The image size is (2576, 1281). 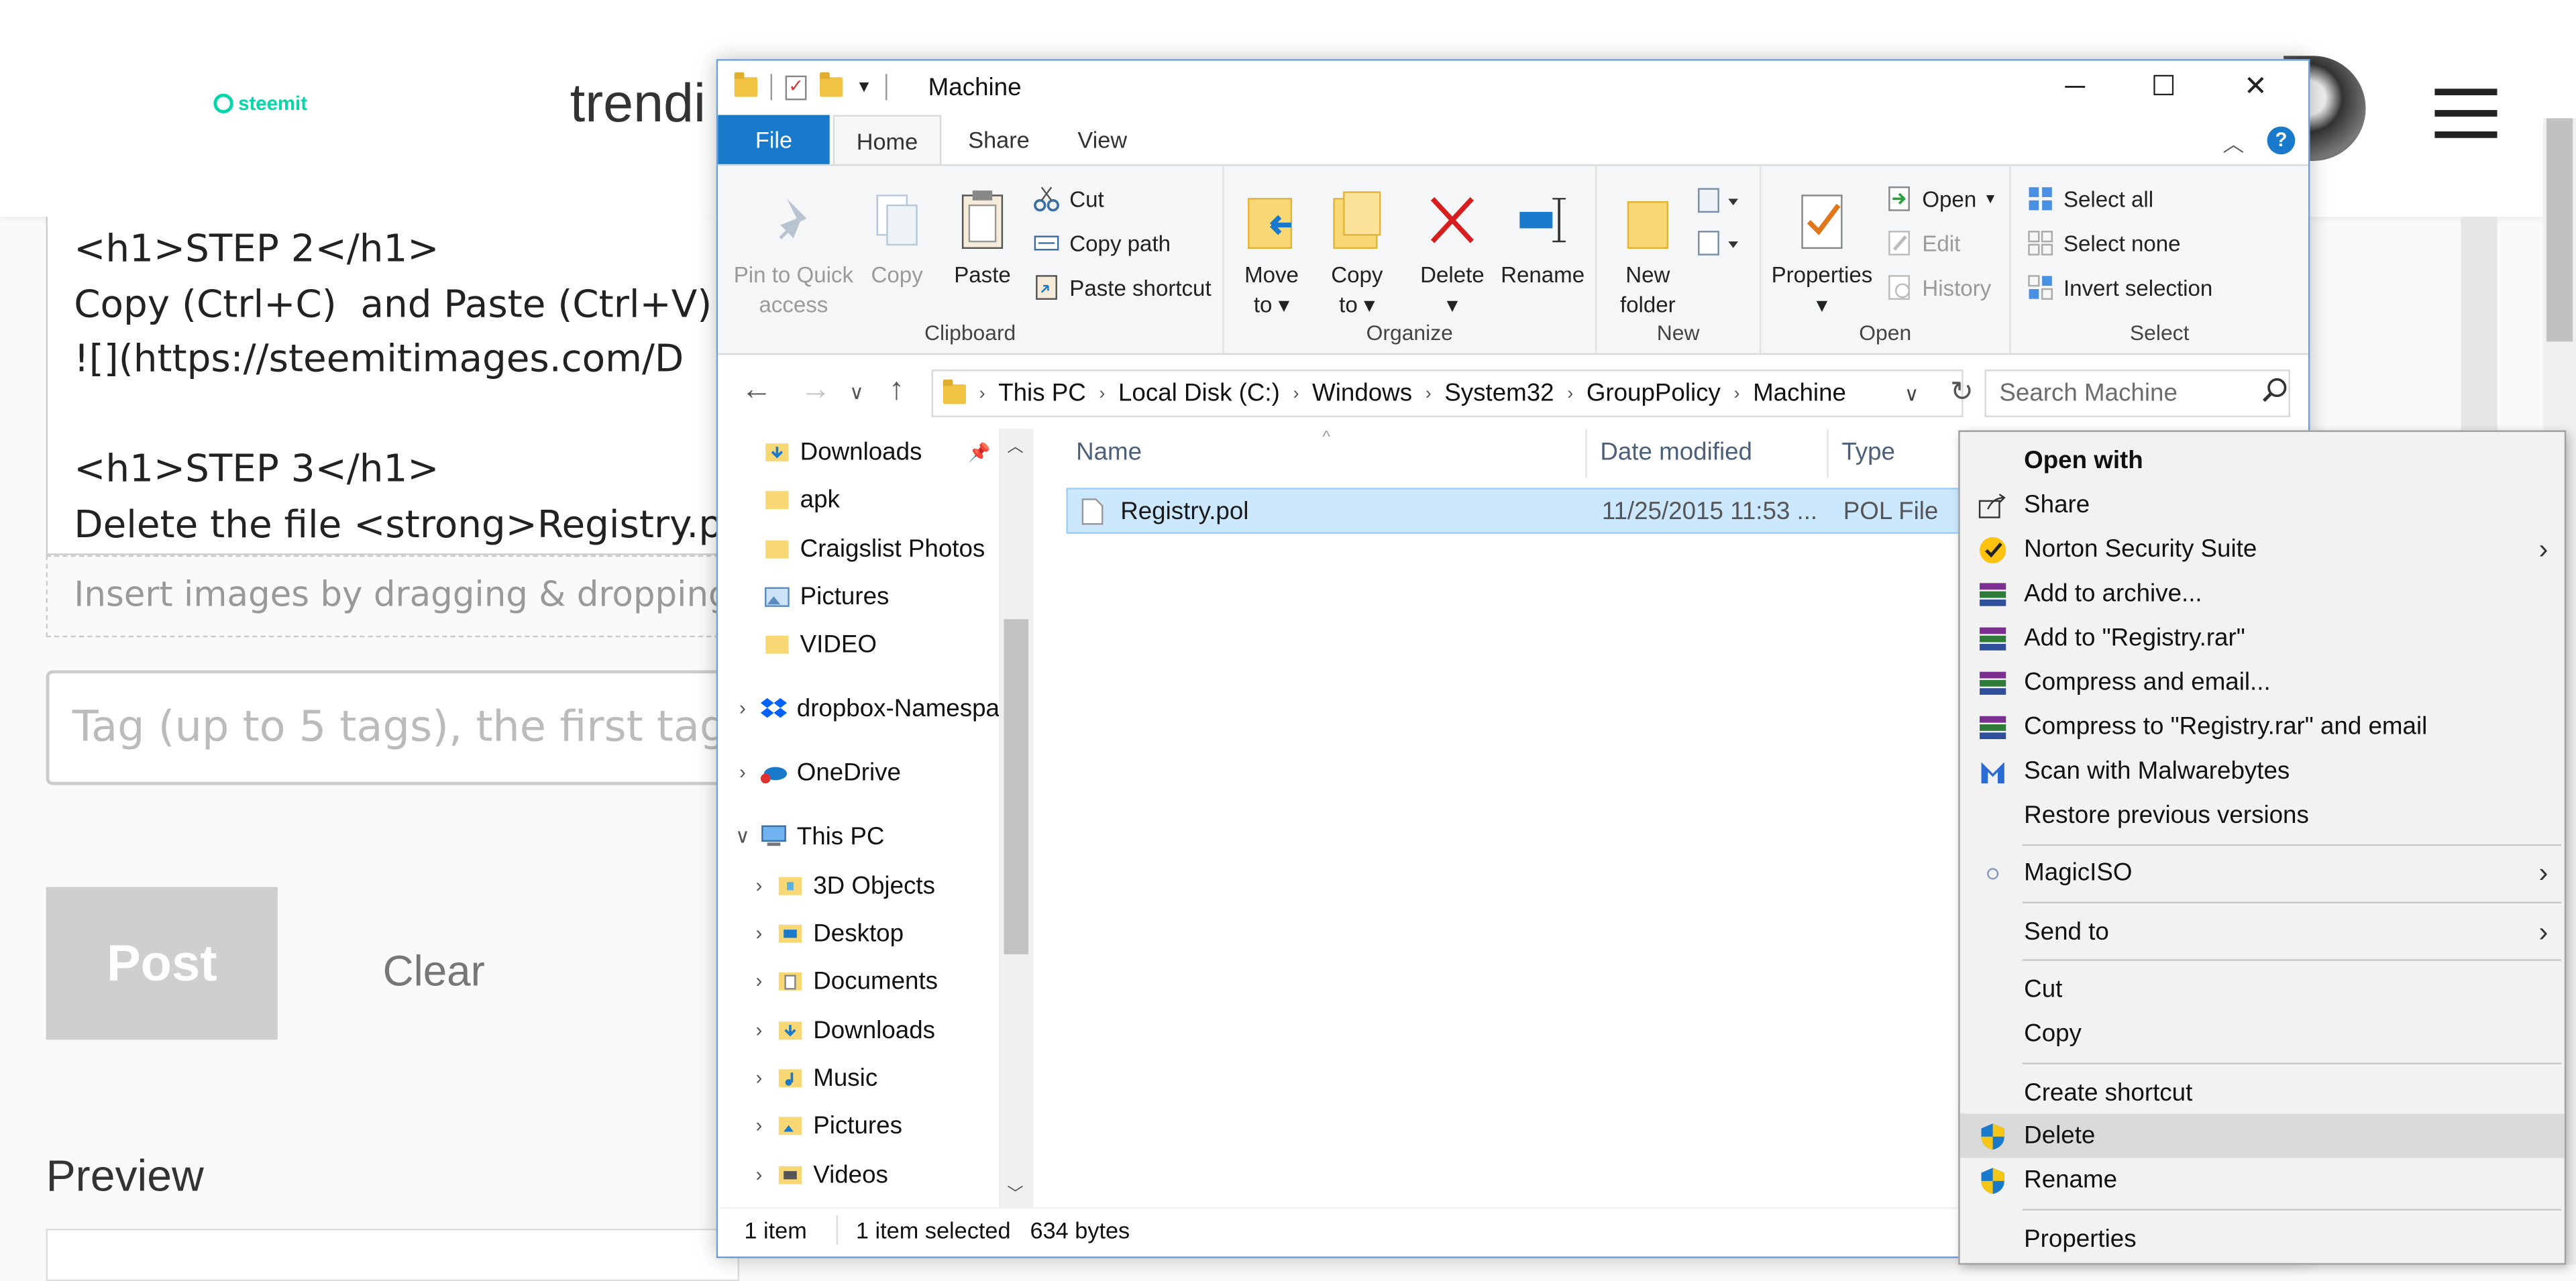 I want to click on address-dropdown-icon: ∨, so click(x=1911, y=393).